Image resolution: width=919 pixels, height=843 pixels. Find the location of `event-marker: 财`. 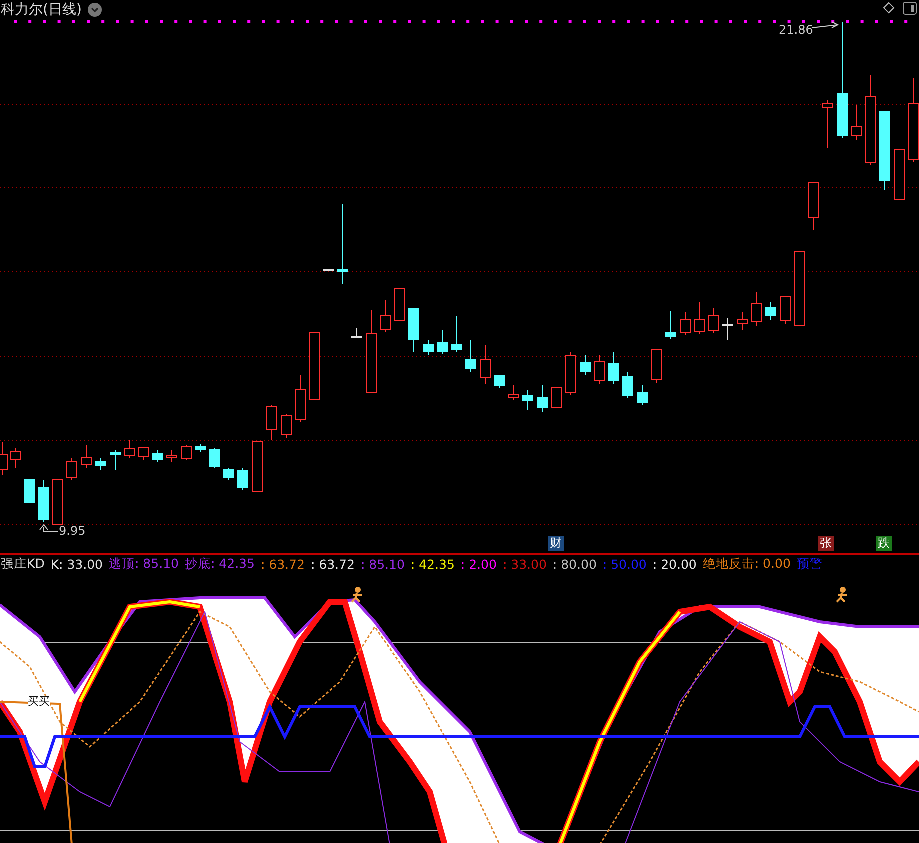

event-marker: 财 is located at coordinates (556, 543).